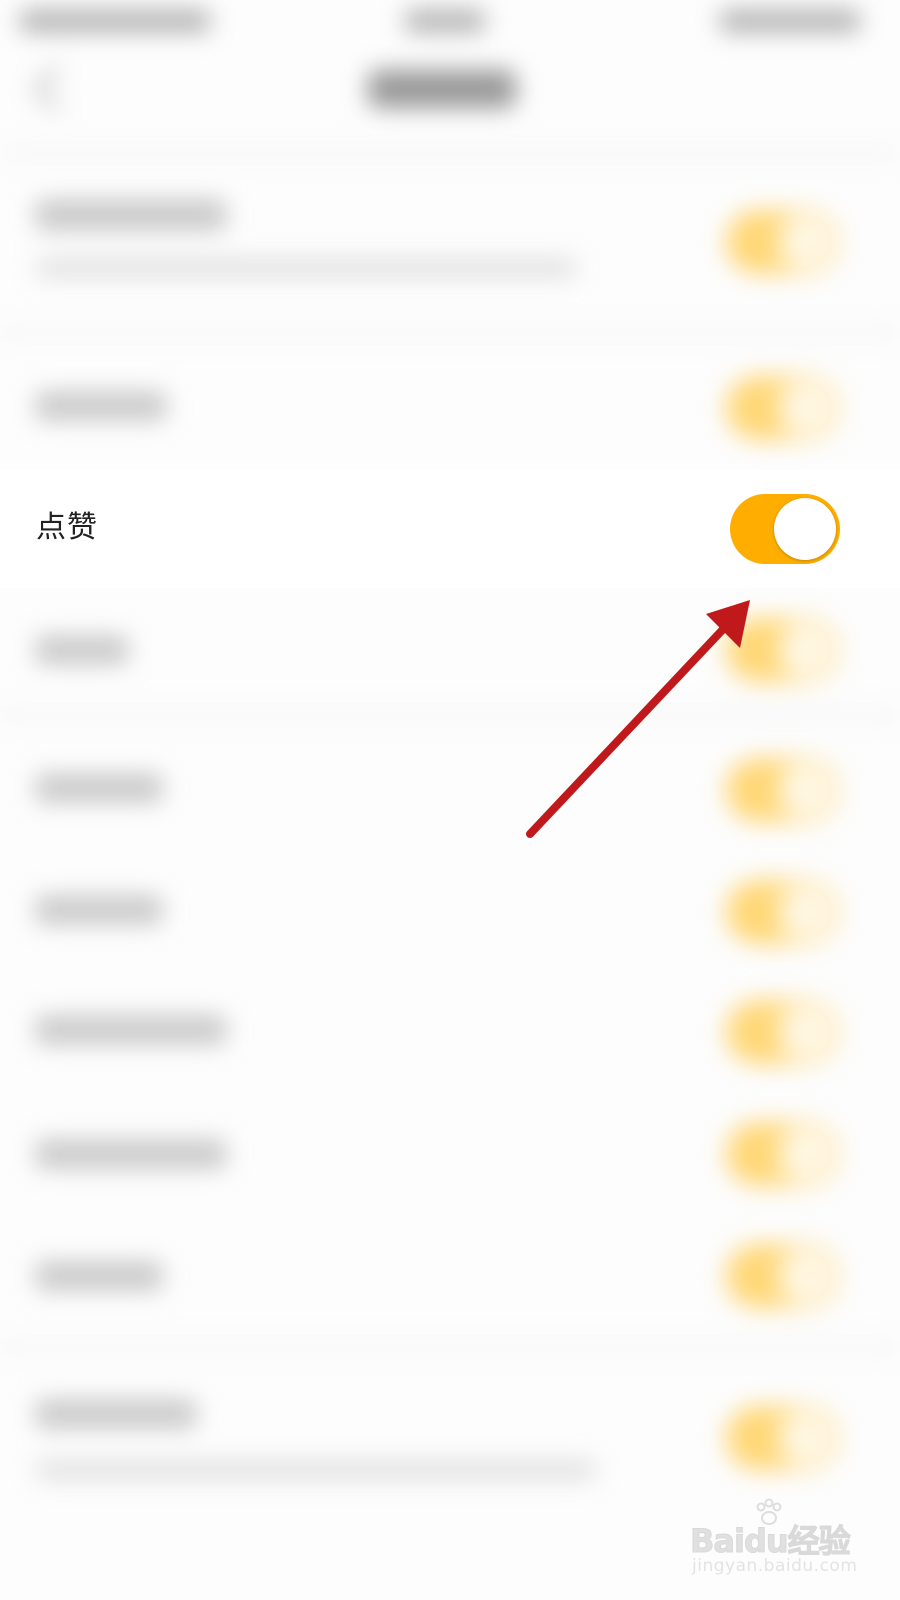 The height and width of the screenshot is (1600, 900). Describe the element at coordinates (131, 1154) in the screenshot. I see `row-8-title` at that location.